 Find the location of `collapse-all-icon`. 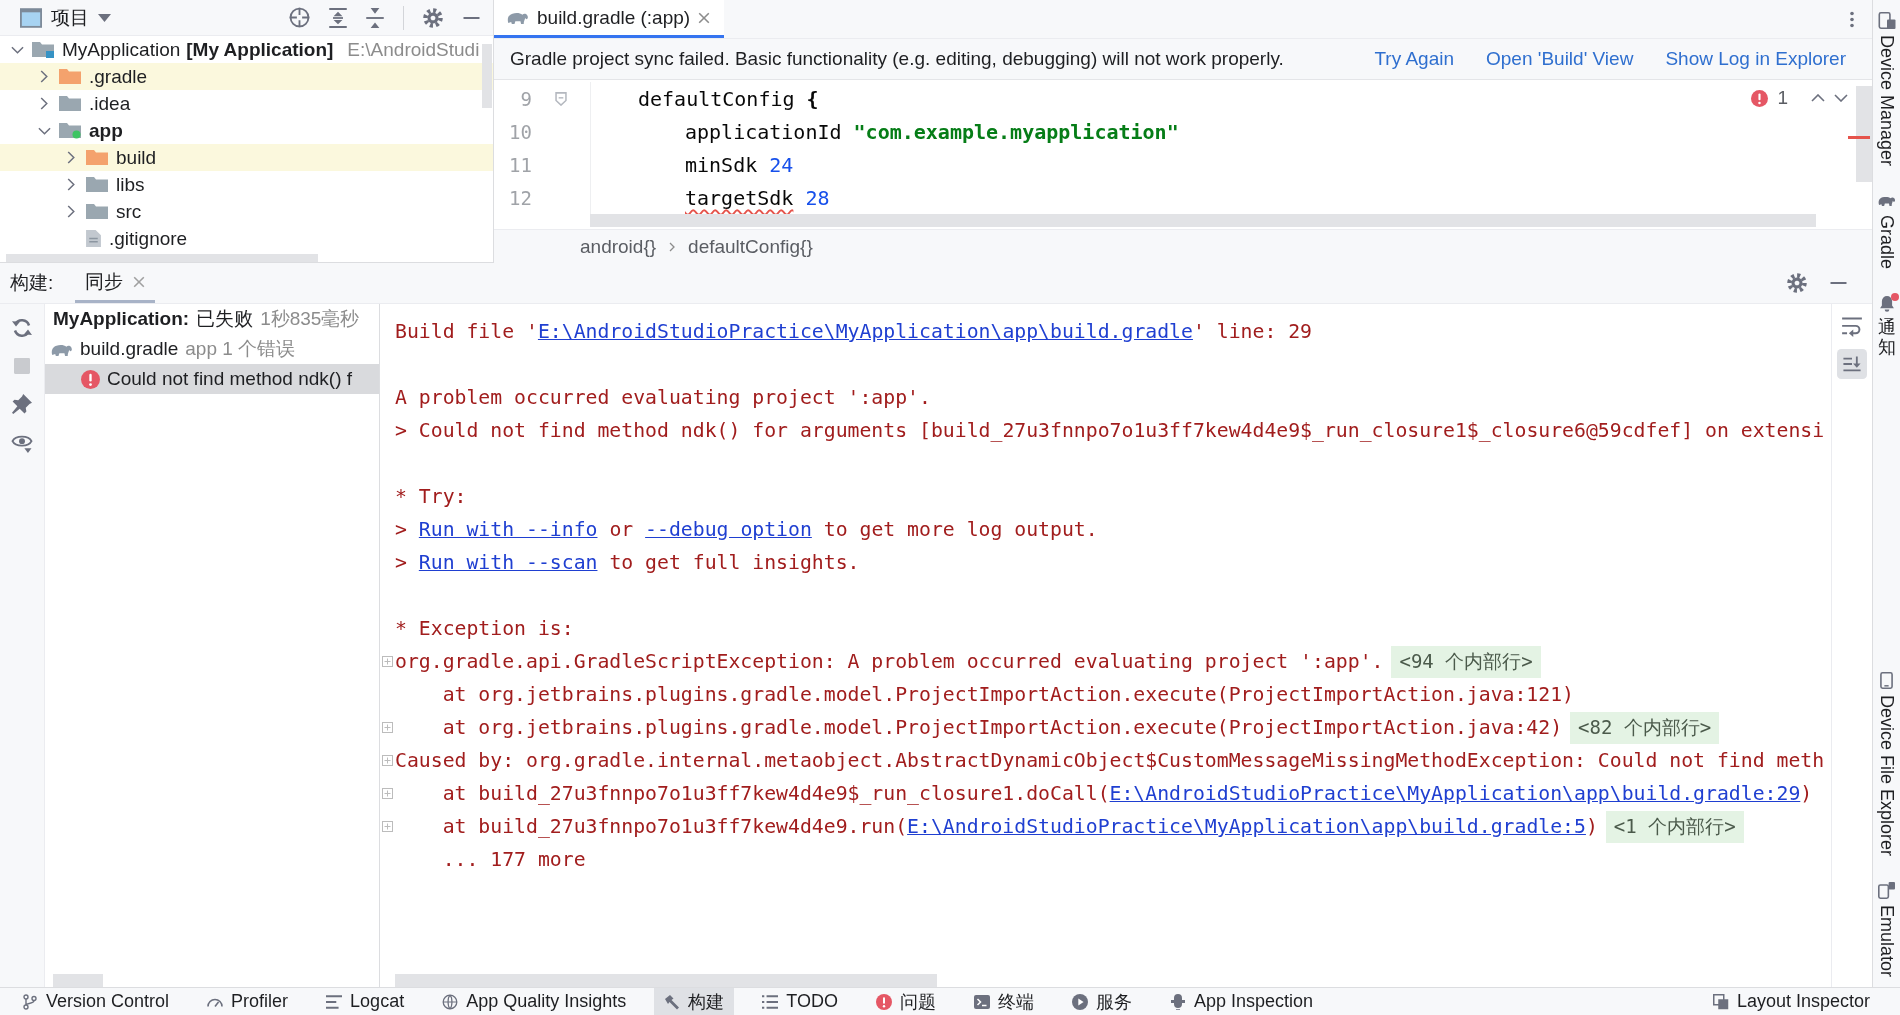

collapse-all-icon is located at coordinates (375, 17).